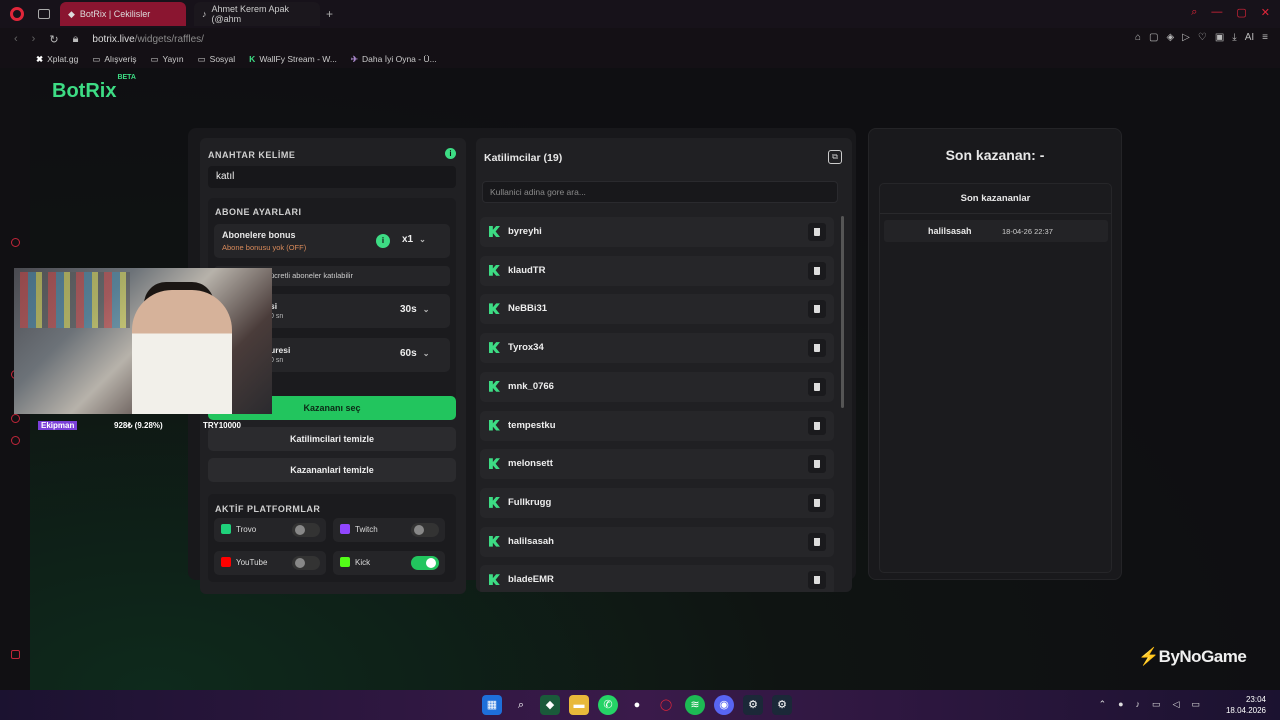 Image resolution: width=1280 pixels, height=720 pixels. What do you see at coordinates (217, 59) in the screenshot?
I see `bookmark-social: ▭ Sosyal` at bounding box center [217, 59].